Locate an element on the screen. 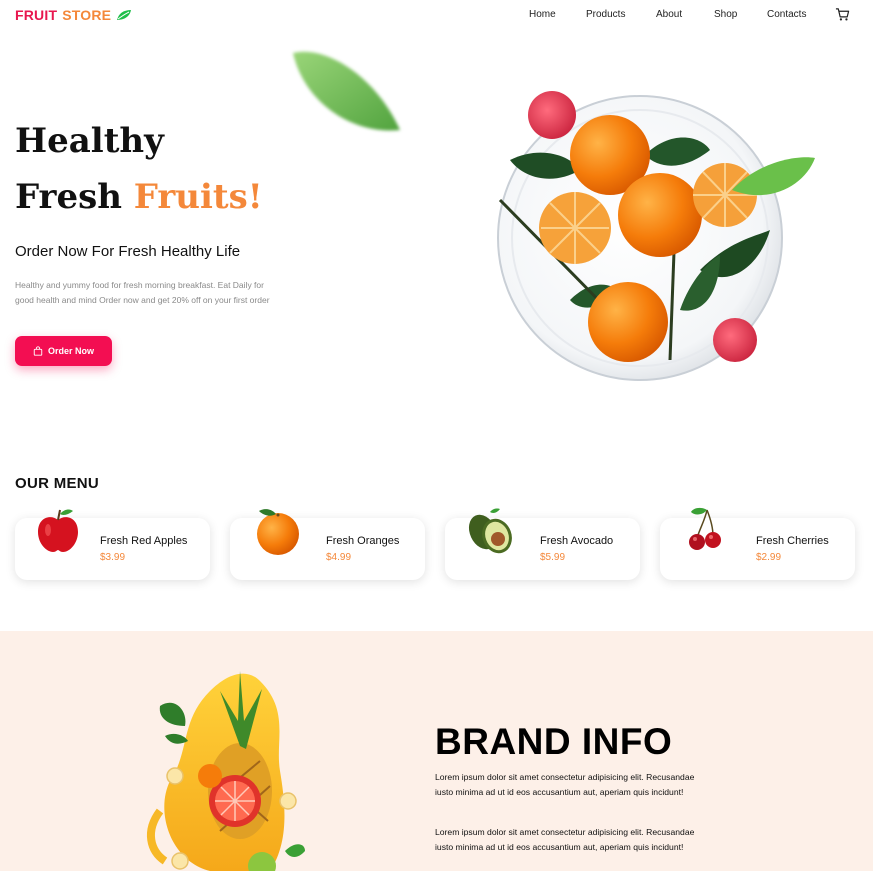  nav-about: About is located at coordinates (669, 14).